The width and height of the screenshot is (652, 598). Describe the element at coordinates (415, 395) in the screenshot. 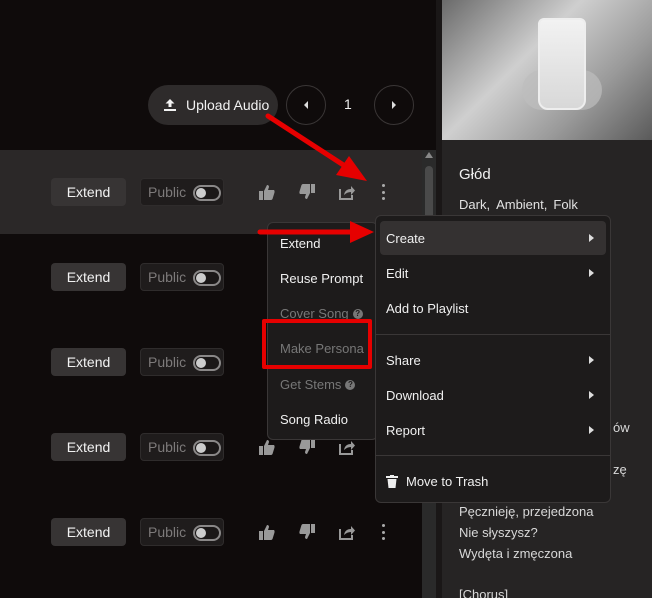

I see `download-label: Download` at that location.